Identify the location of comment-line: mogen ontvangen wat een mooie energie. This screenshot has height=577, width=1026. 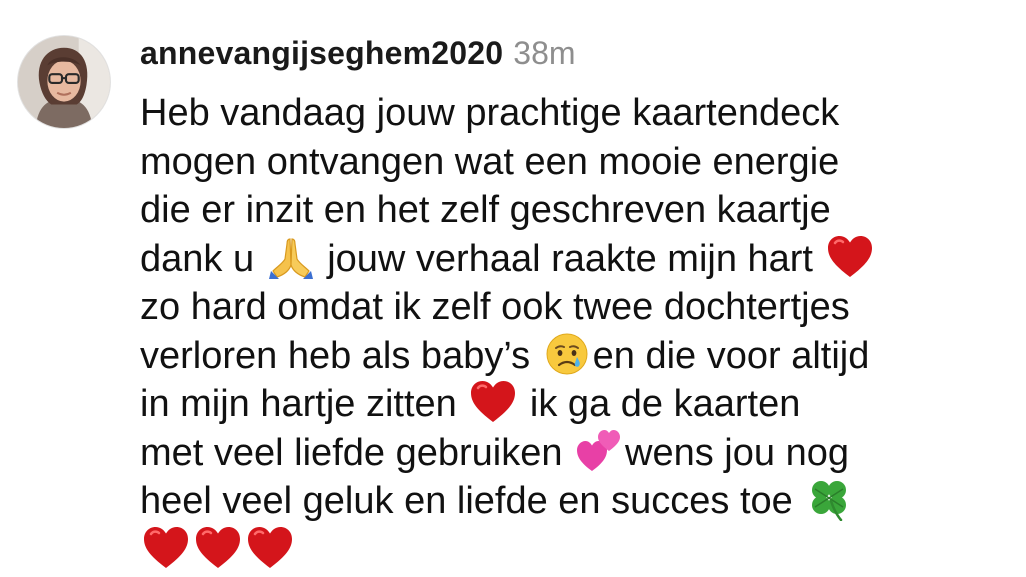
(575, 162).